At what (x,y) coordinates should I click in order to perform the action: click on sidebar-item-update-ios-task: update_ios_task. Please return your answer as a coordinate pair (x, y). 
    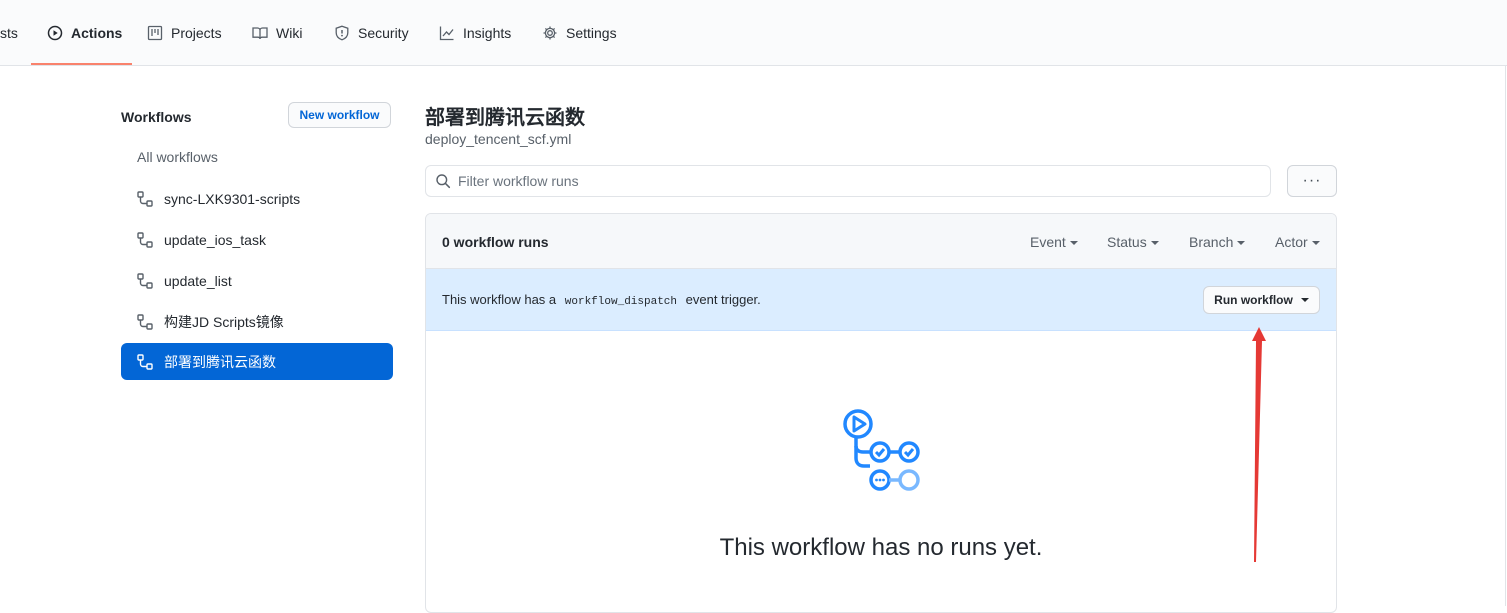
    Looking at the image, I should click on (257, 239).